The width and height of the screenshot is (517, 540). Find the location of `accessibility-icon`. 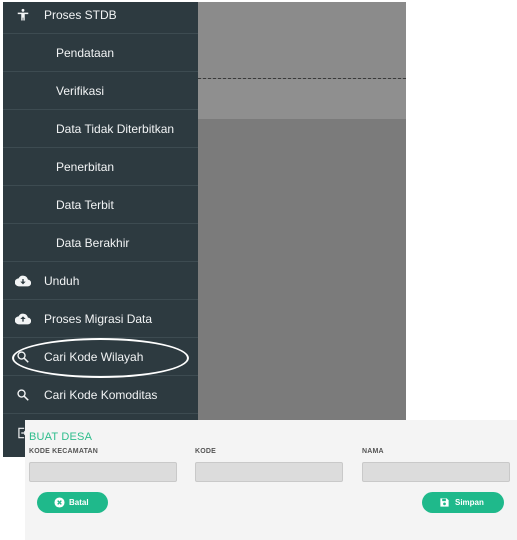

accessibility-icon is located at coordinates (23, 15).